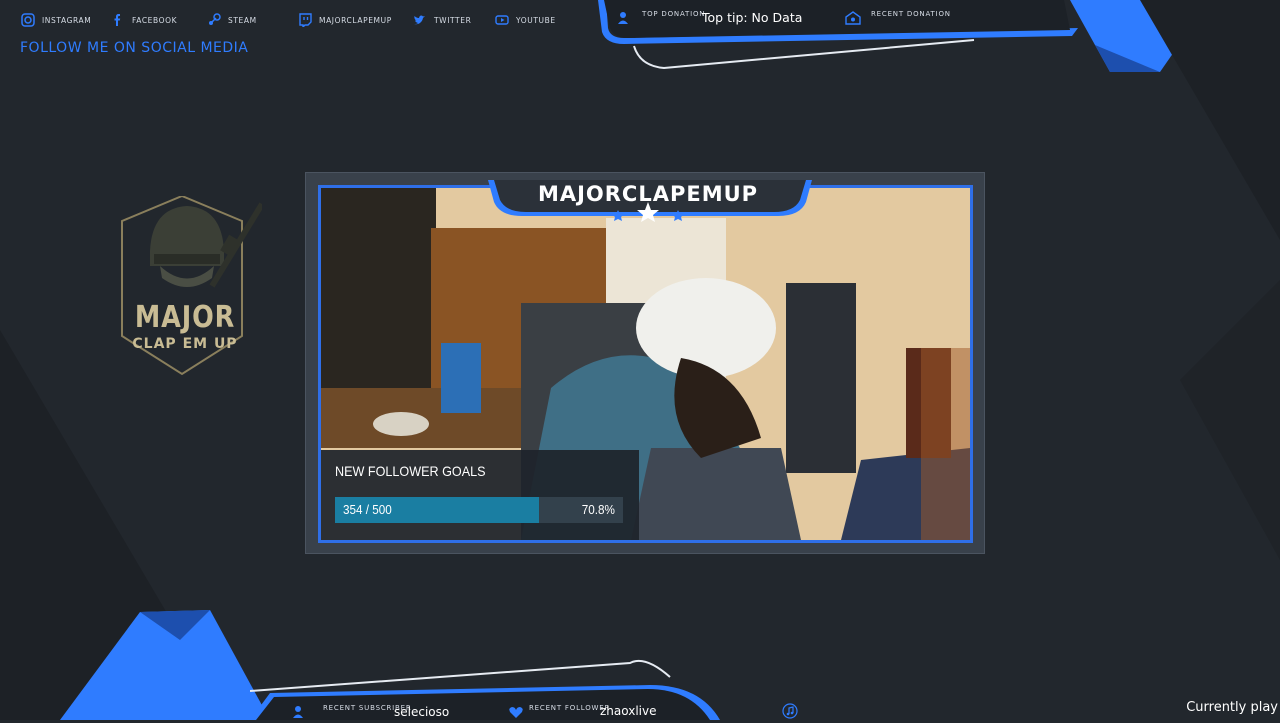  What do you see at coordinates (453, 20) in the screenshot?
I see `social-label: TWITTER` at bounding box center [453, 20].